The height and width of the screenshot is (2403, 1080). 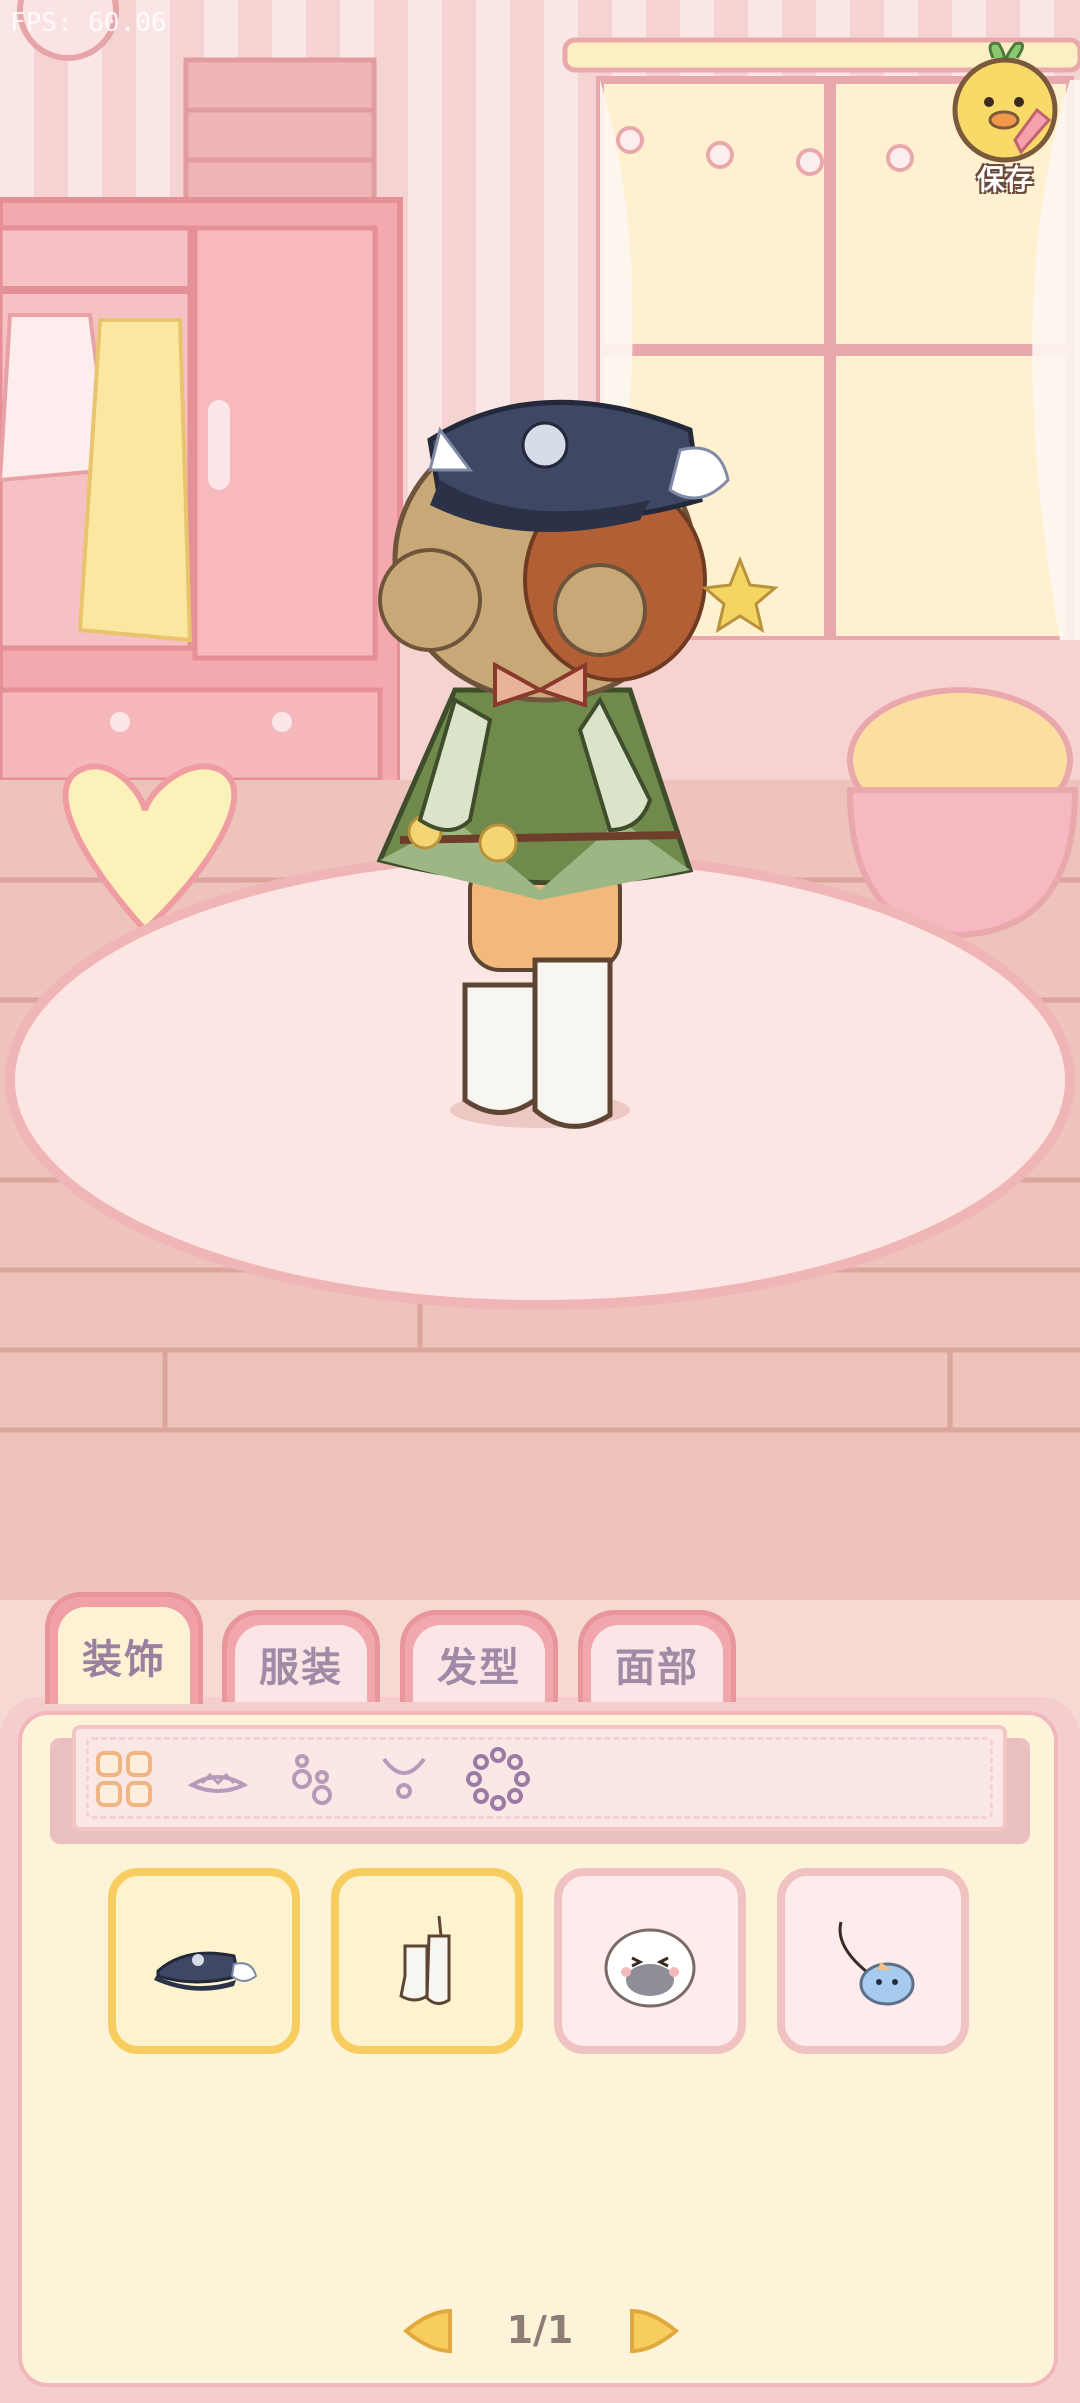 I want to click on necklace-icon, so click(x=404, y=1779).